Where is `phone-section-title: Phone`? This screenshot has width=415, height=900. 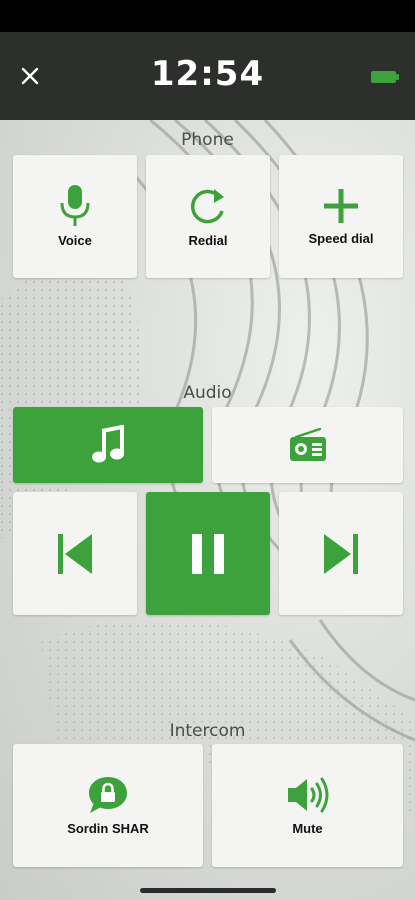
phone-section-title: Phone is located at coordinates (207, 140).